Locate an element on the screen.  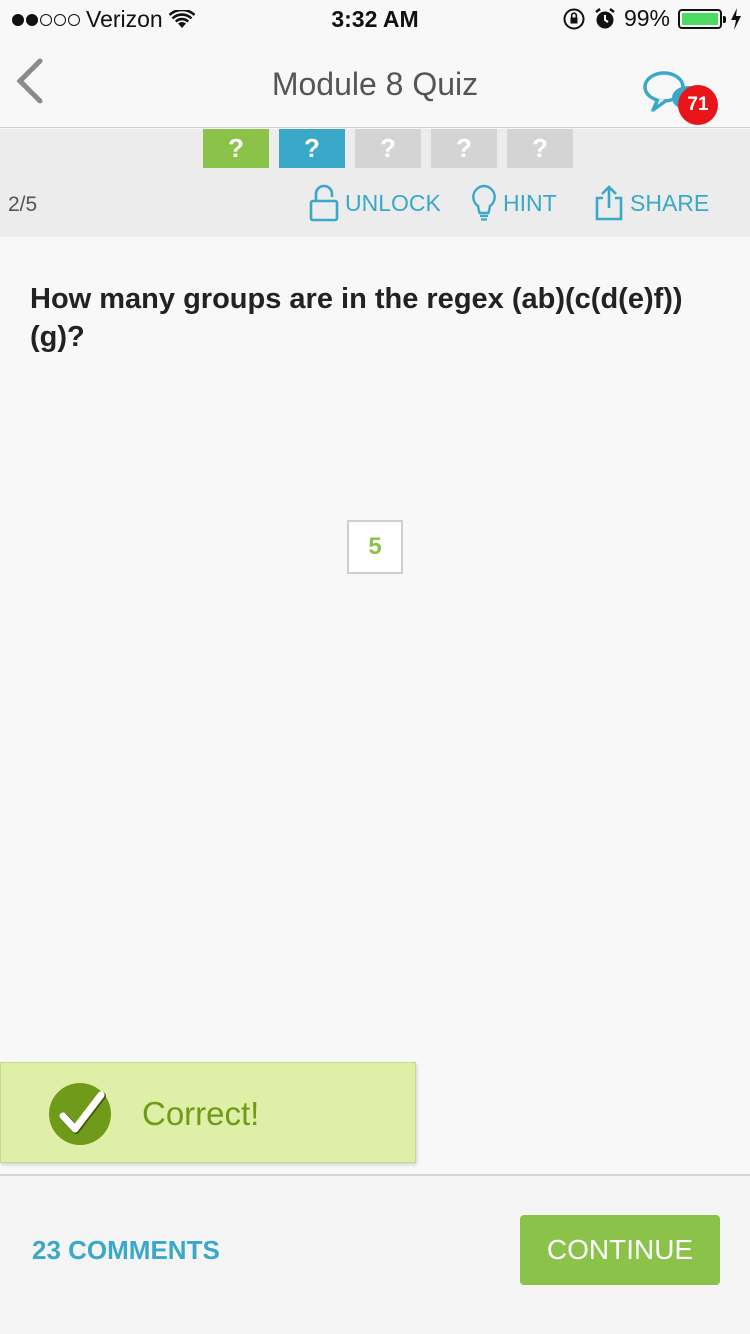
correct-message: Correct! is located at coordinates (201, 1113).